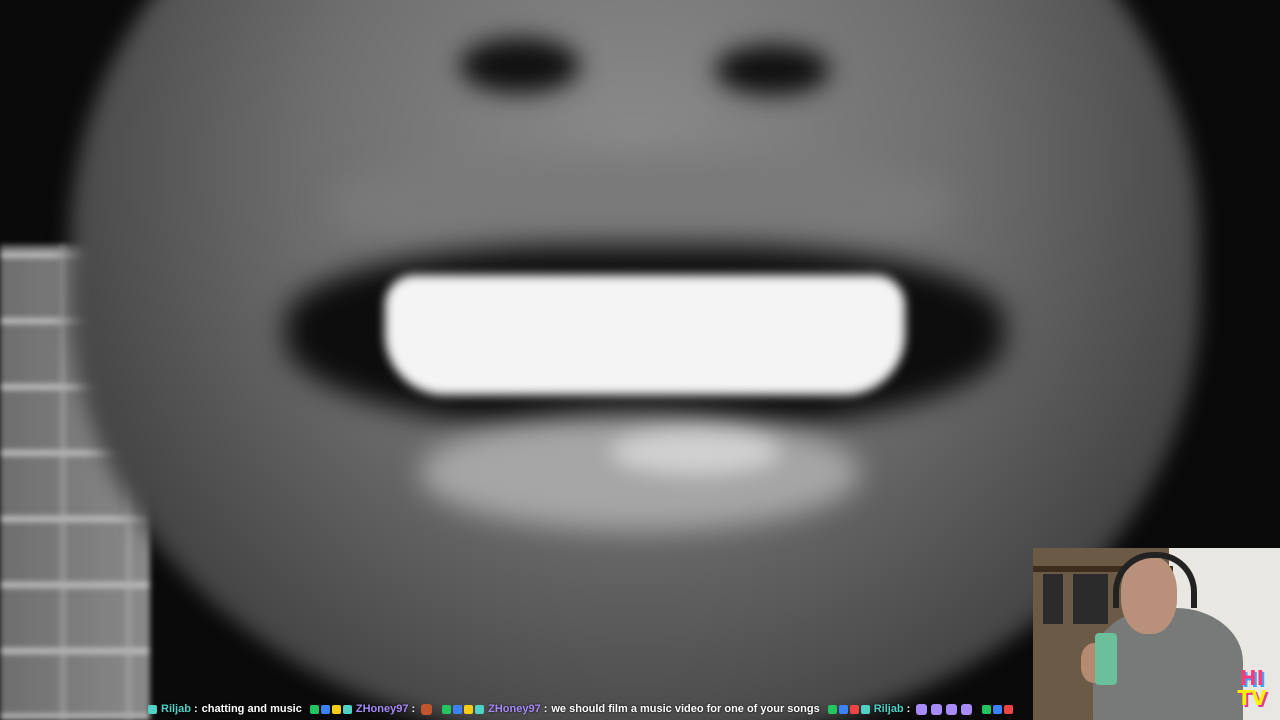 The height and width of the screenshot is (720, 1280). Describe the element at coordinates (1106, 659) in the screenshot. I see `cup` at that location.